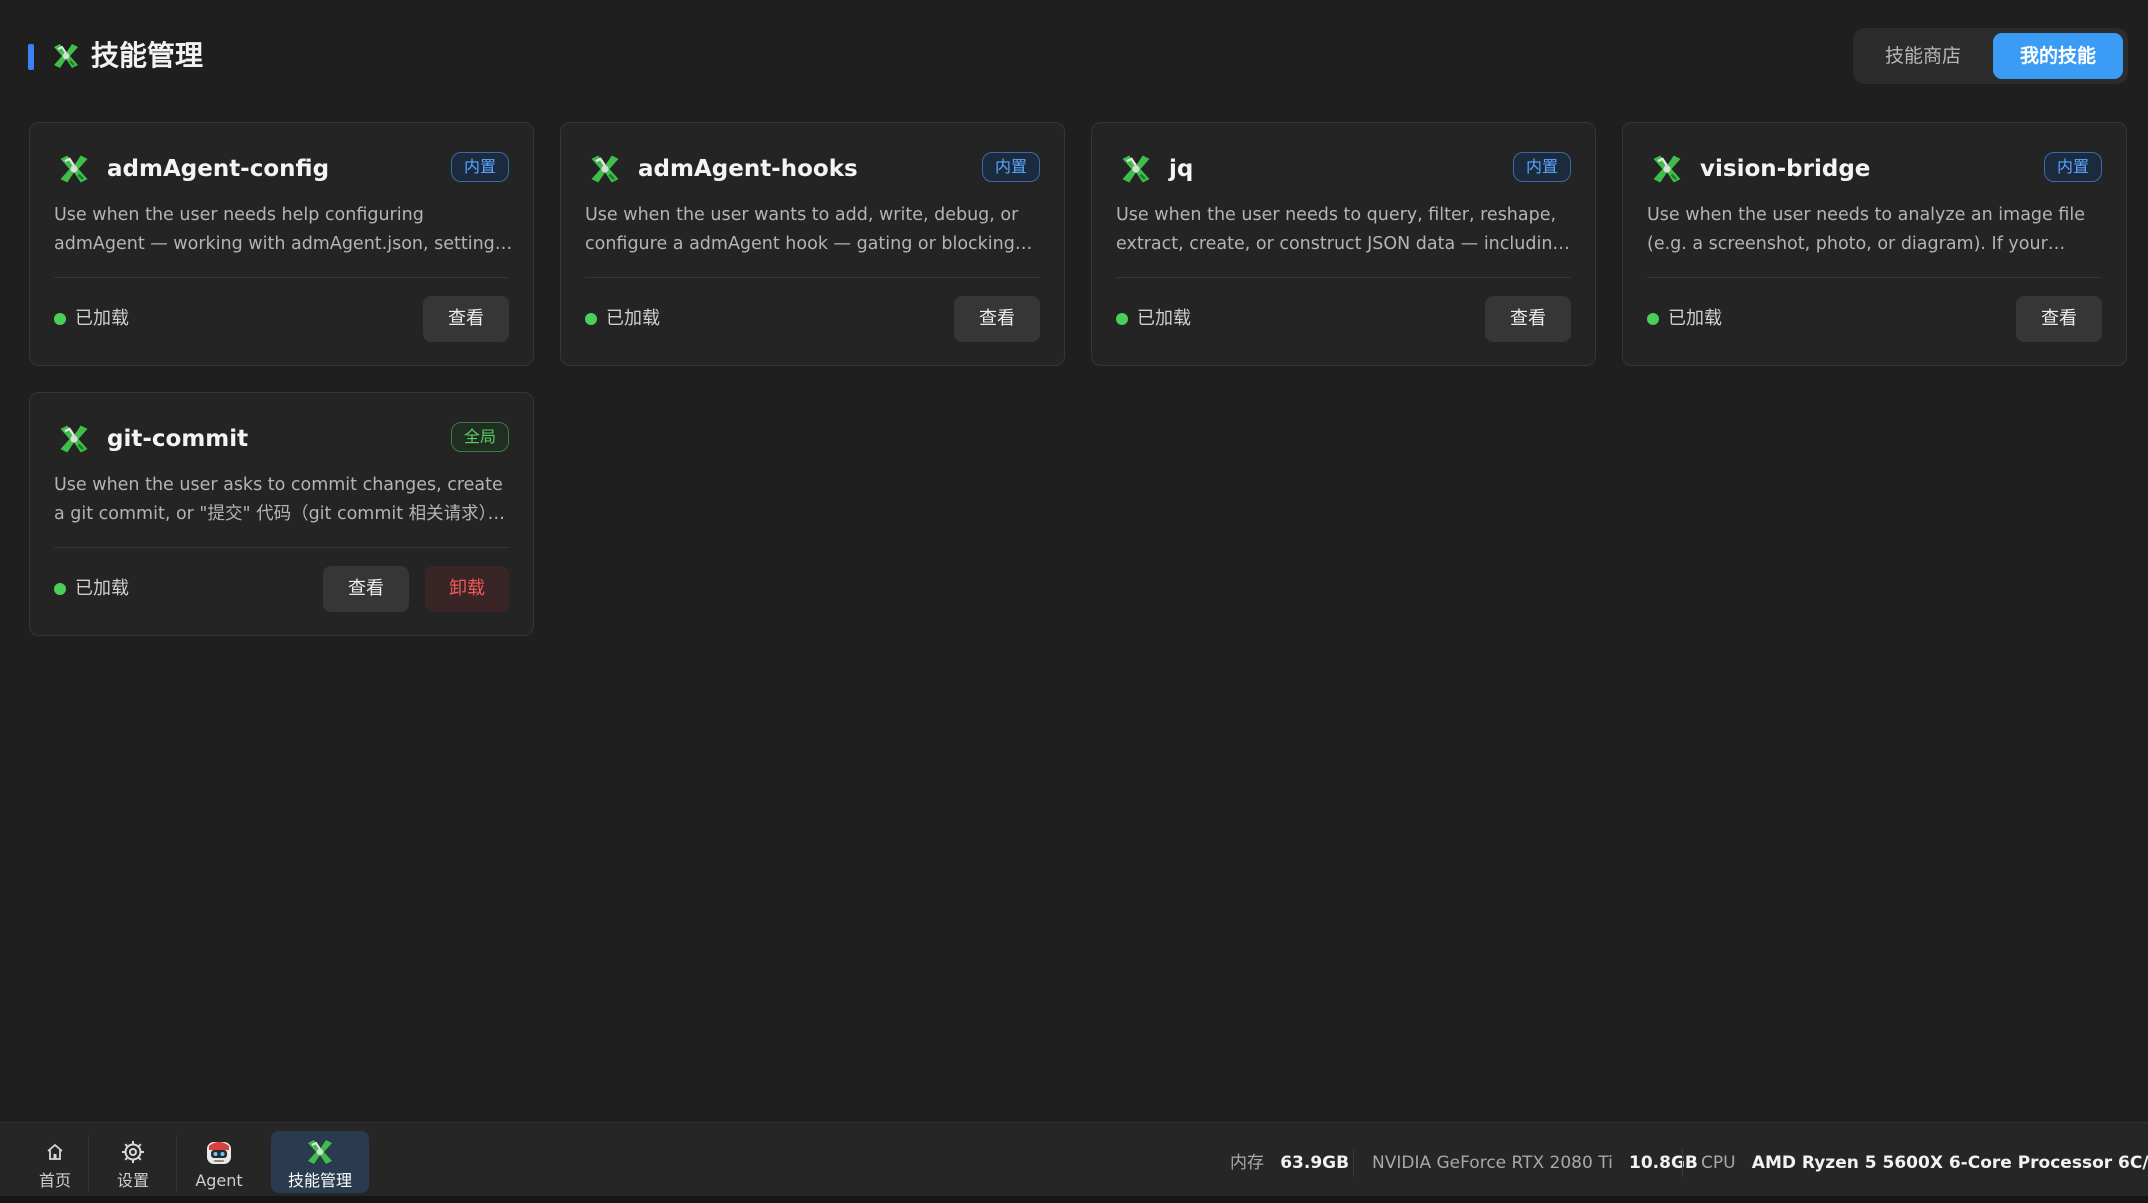 The height and width of the screenshot is (1203, 2148). Describe the element at coordinates (748, 169) in the screenshot. I see `skill-name: admAgent-hooks` at that location.